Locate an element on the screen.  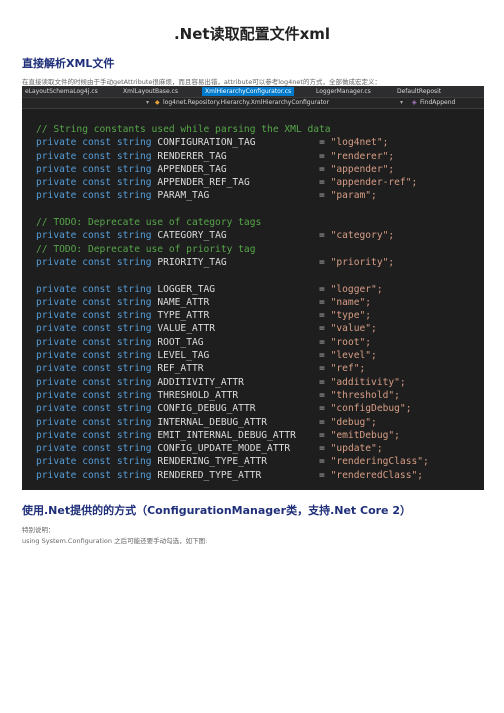
code-identifier: VALUE_ATTR is located at coordinates (186, 329).